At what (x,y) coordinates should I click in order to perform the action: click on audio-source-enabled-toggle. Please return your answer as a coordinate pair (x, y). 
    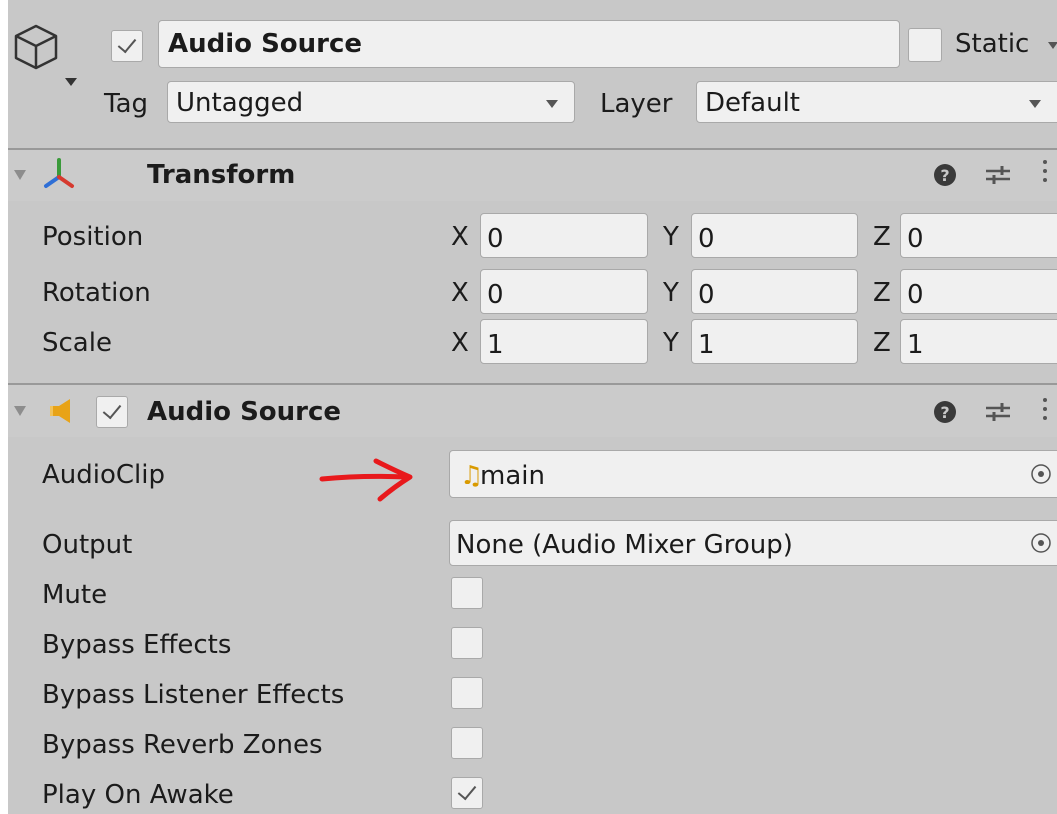
    Looking at the image, I should click on (112, 412).